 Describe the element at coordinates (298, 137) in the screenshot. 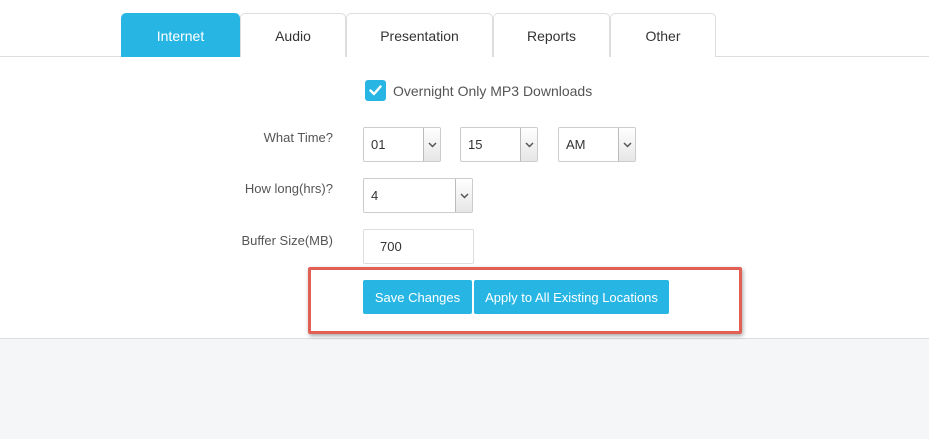

I see `what-time-label: What Time?` at that location.